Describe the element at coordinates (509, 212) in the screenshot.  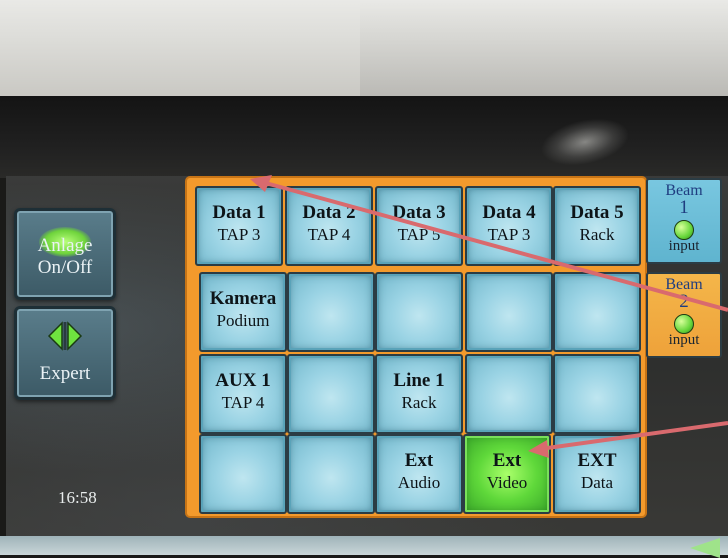
I see `source-title: Data 4` at that location.